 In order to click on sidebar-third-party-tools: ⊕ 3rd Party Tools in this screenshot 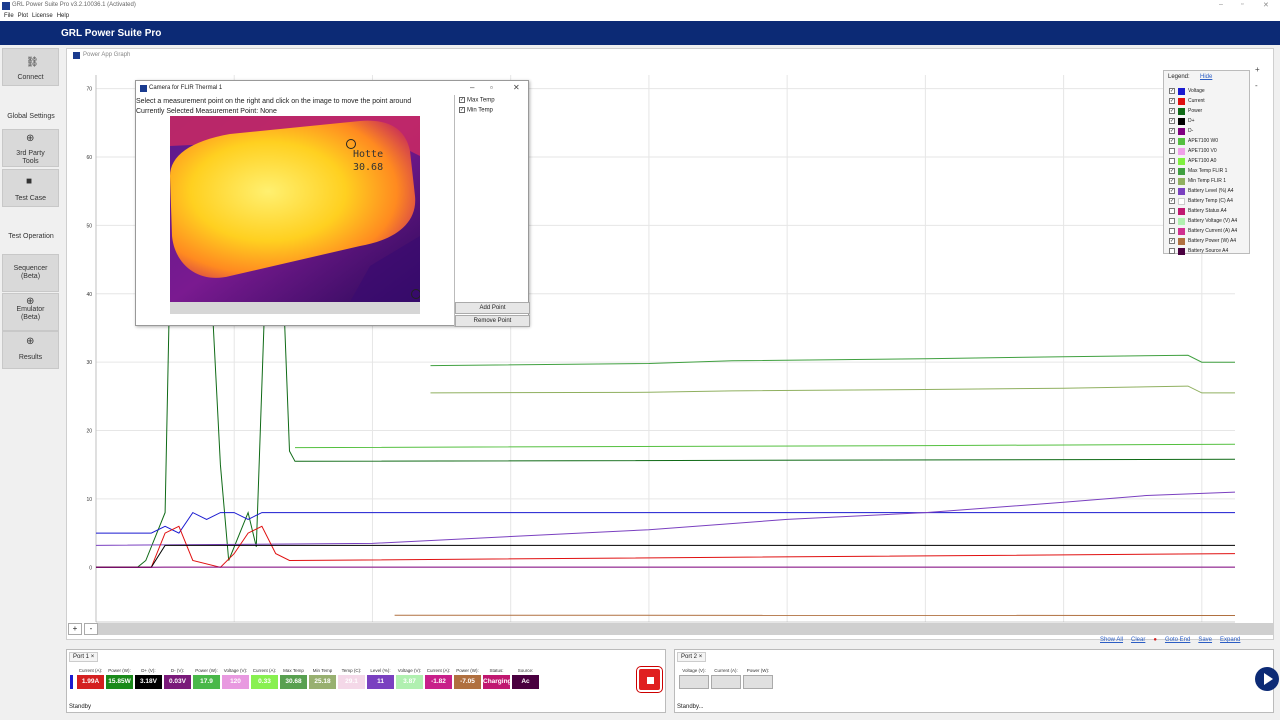, I will do `click(30, 148)`.